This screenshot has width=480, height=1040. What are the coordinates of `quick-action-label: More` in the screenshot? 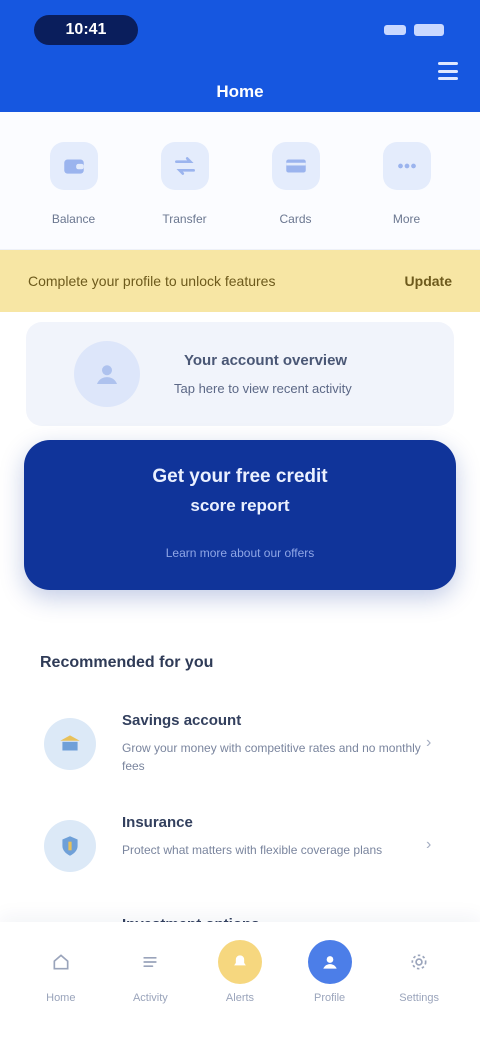 It's located at (406, 219).